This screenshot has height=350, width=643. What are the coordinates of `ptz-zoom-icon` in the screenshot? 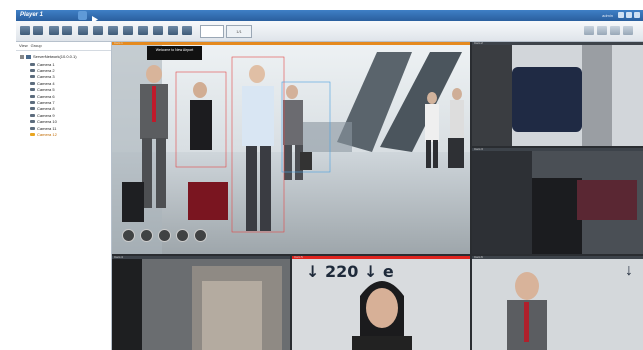 It's located at (182, 235).